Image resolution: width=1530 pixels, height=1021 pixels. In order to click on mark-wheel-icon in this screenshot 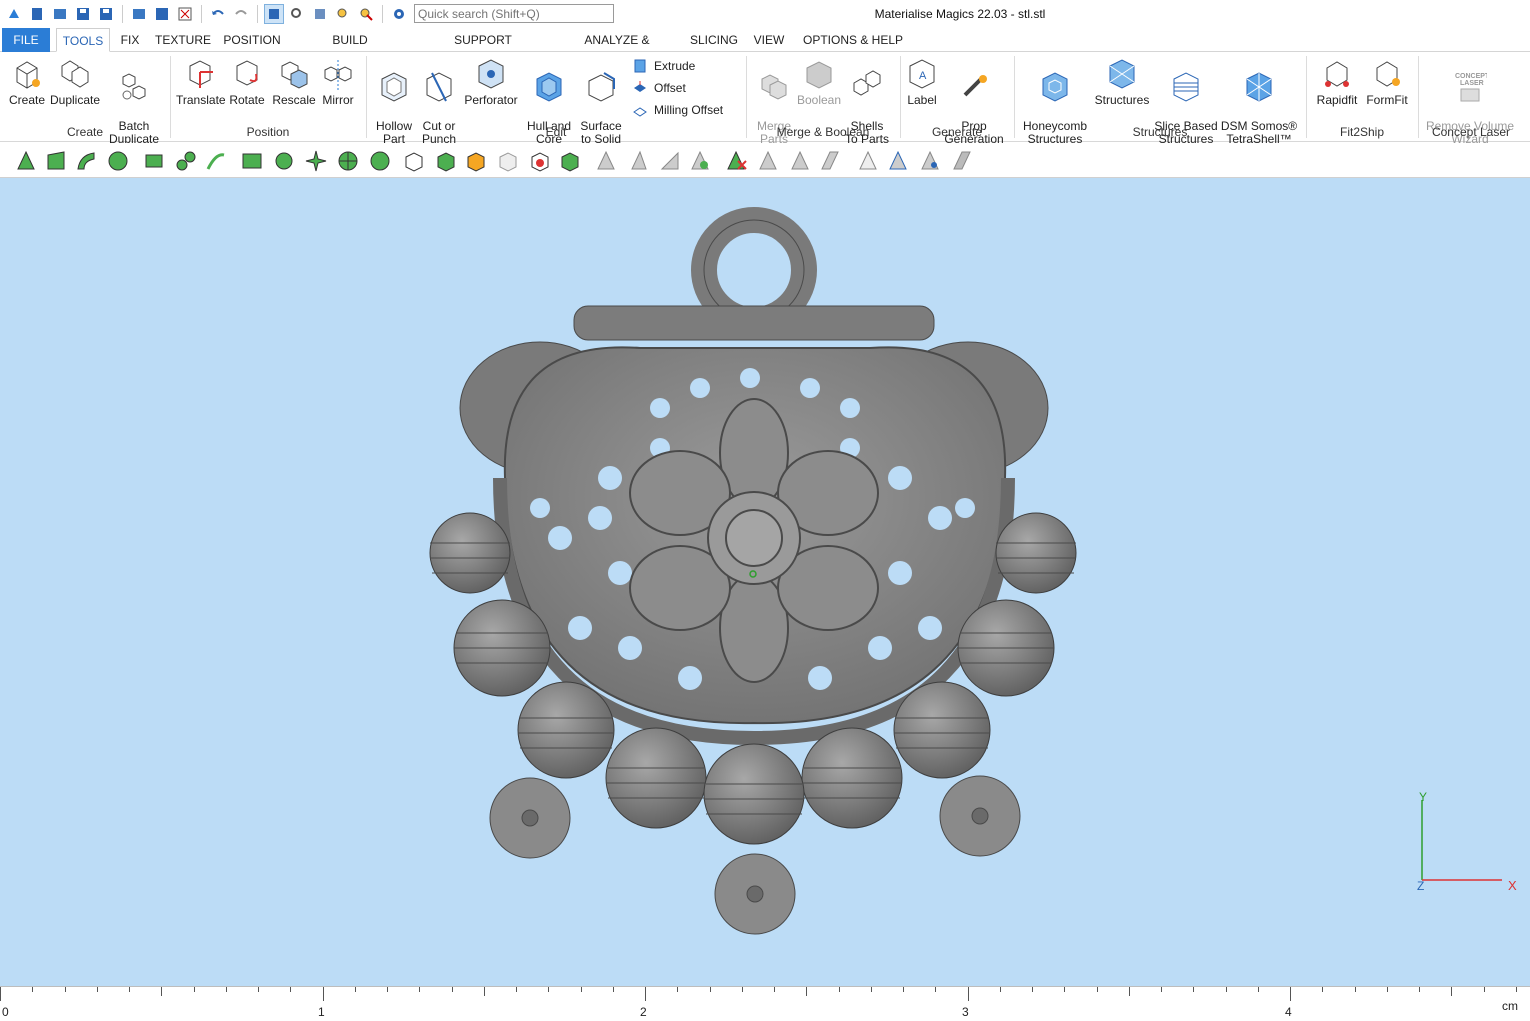, I will do `click(348, 161)`.